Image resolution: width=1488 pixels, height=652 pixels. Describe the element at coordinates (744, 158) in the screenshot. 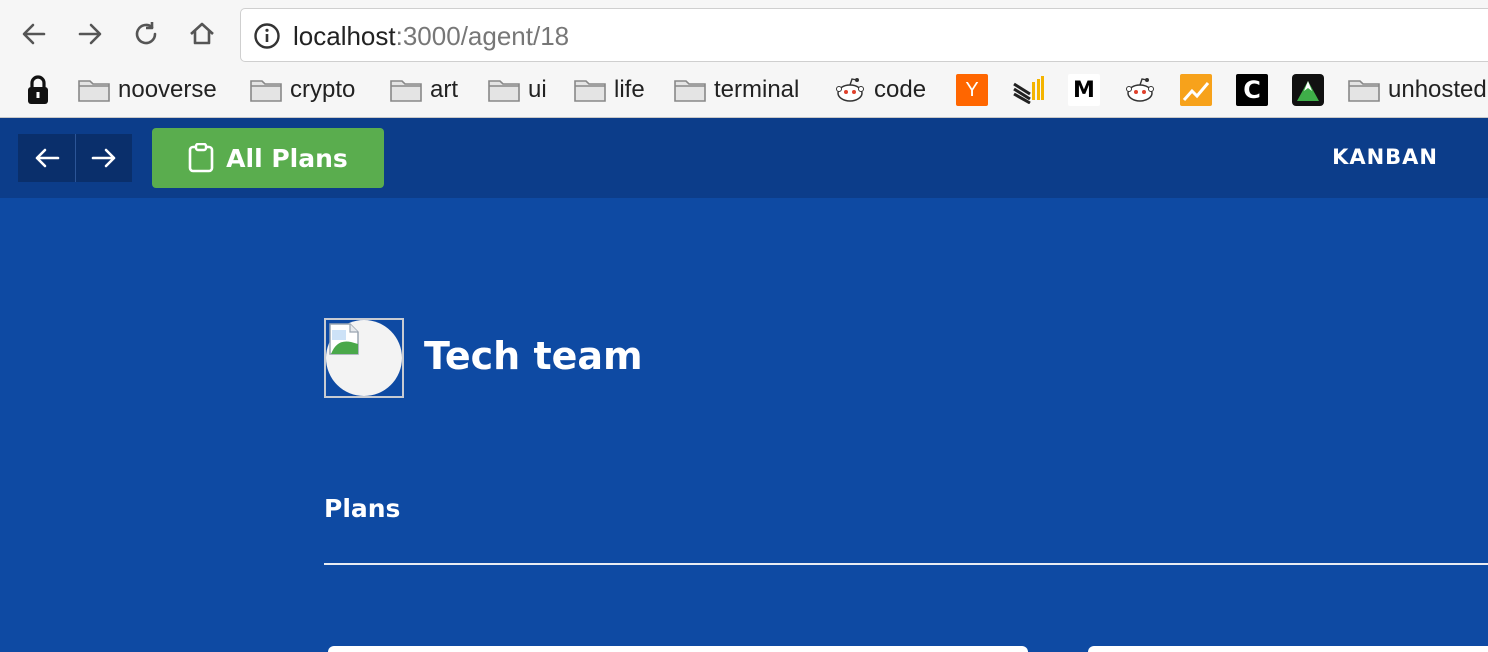

I see `app-header: All Plans KANBAN` at that location.